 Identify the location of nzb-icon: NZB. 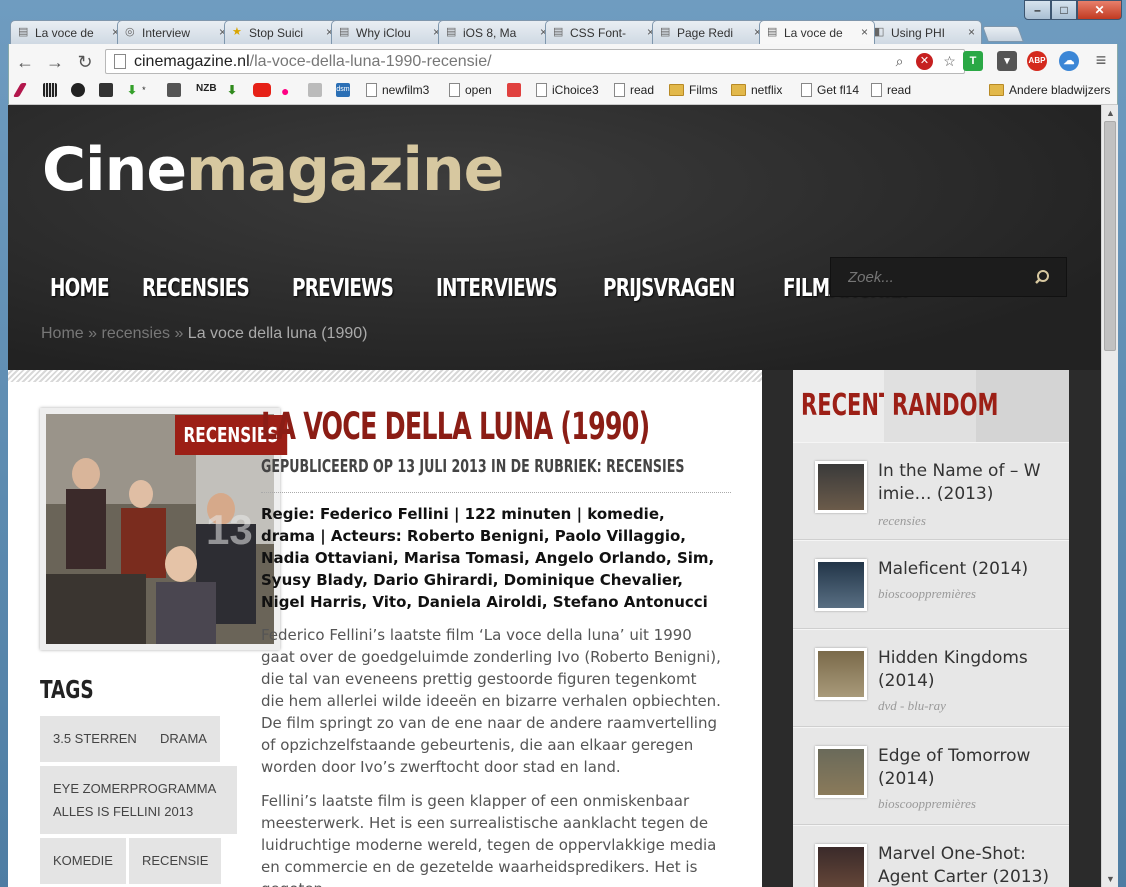
(206, 88).